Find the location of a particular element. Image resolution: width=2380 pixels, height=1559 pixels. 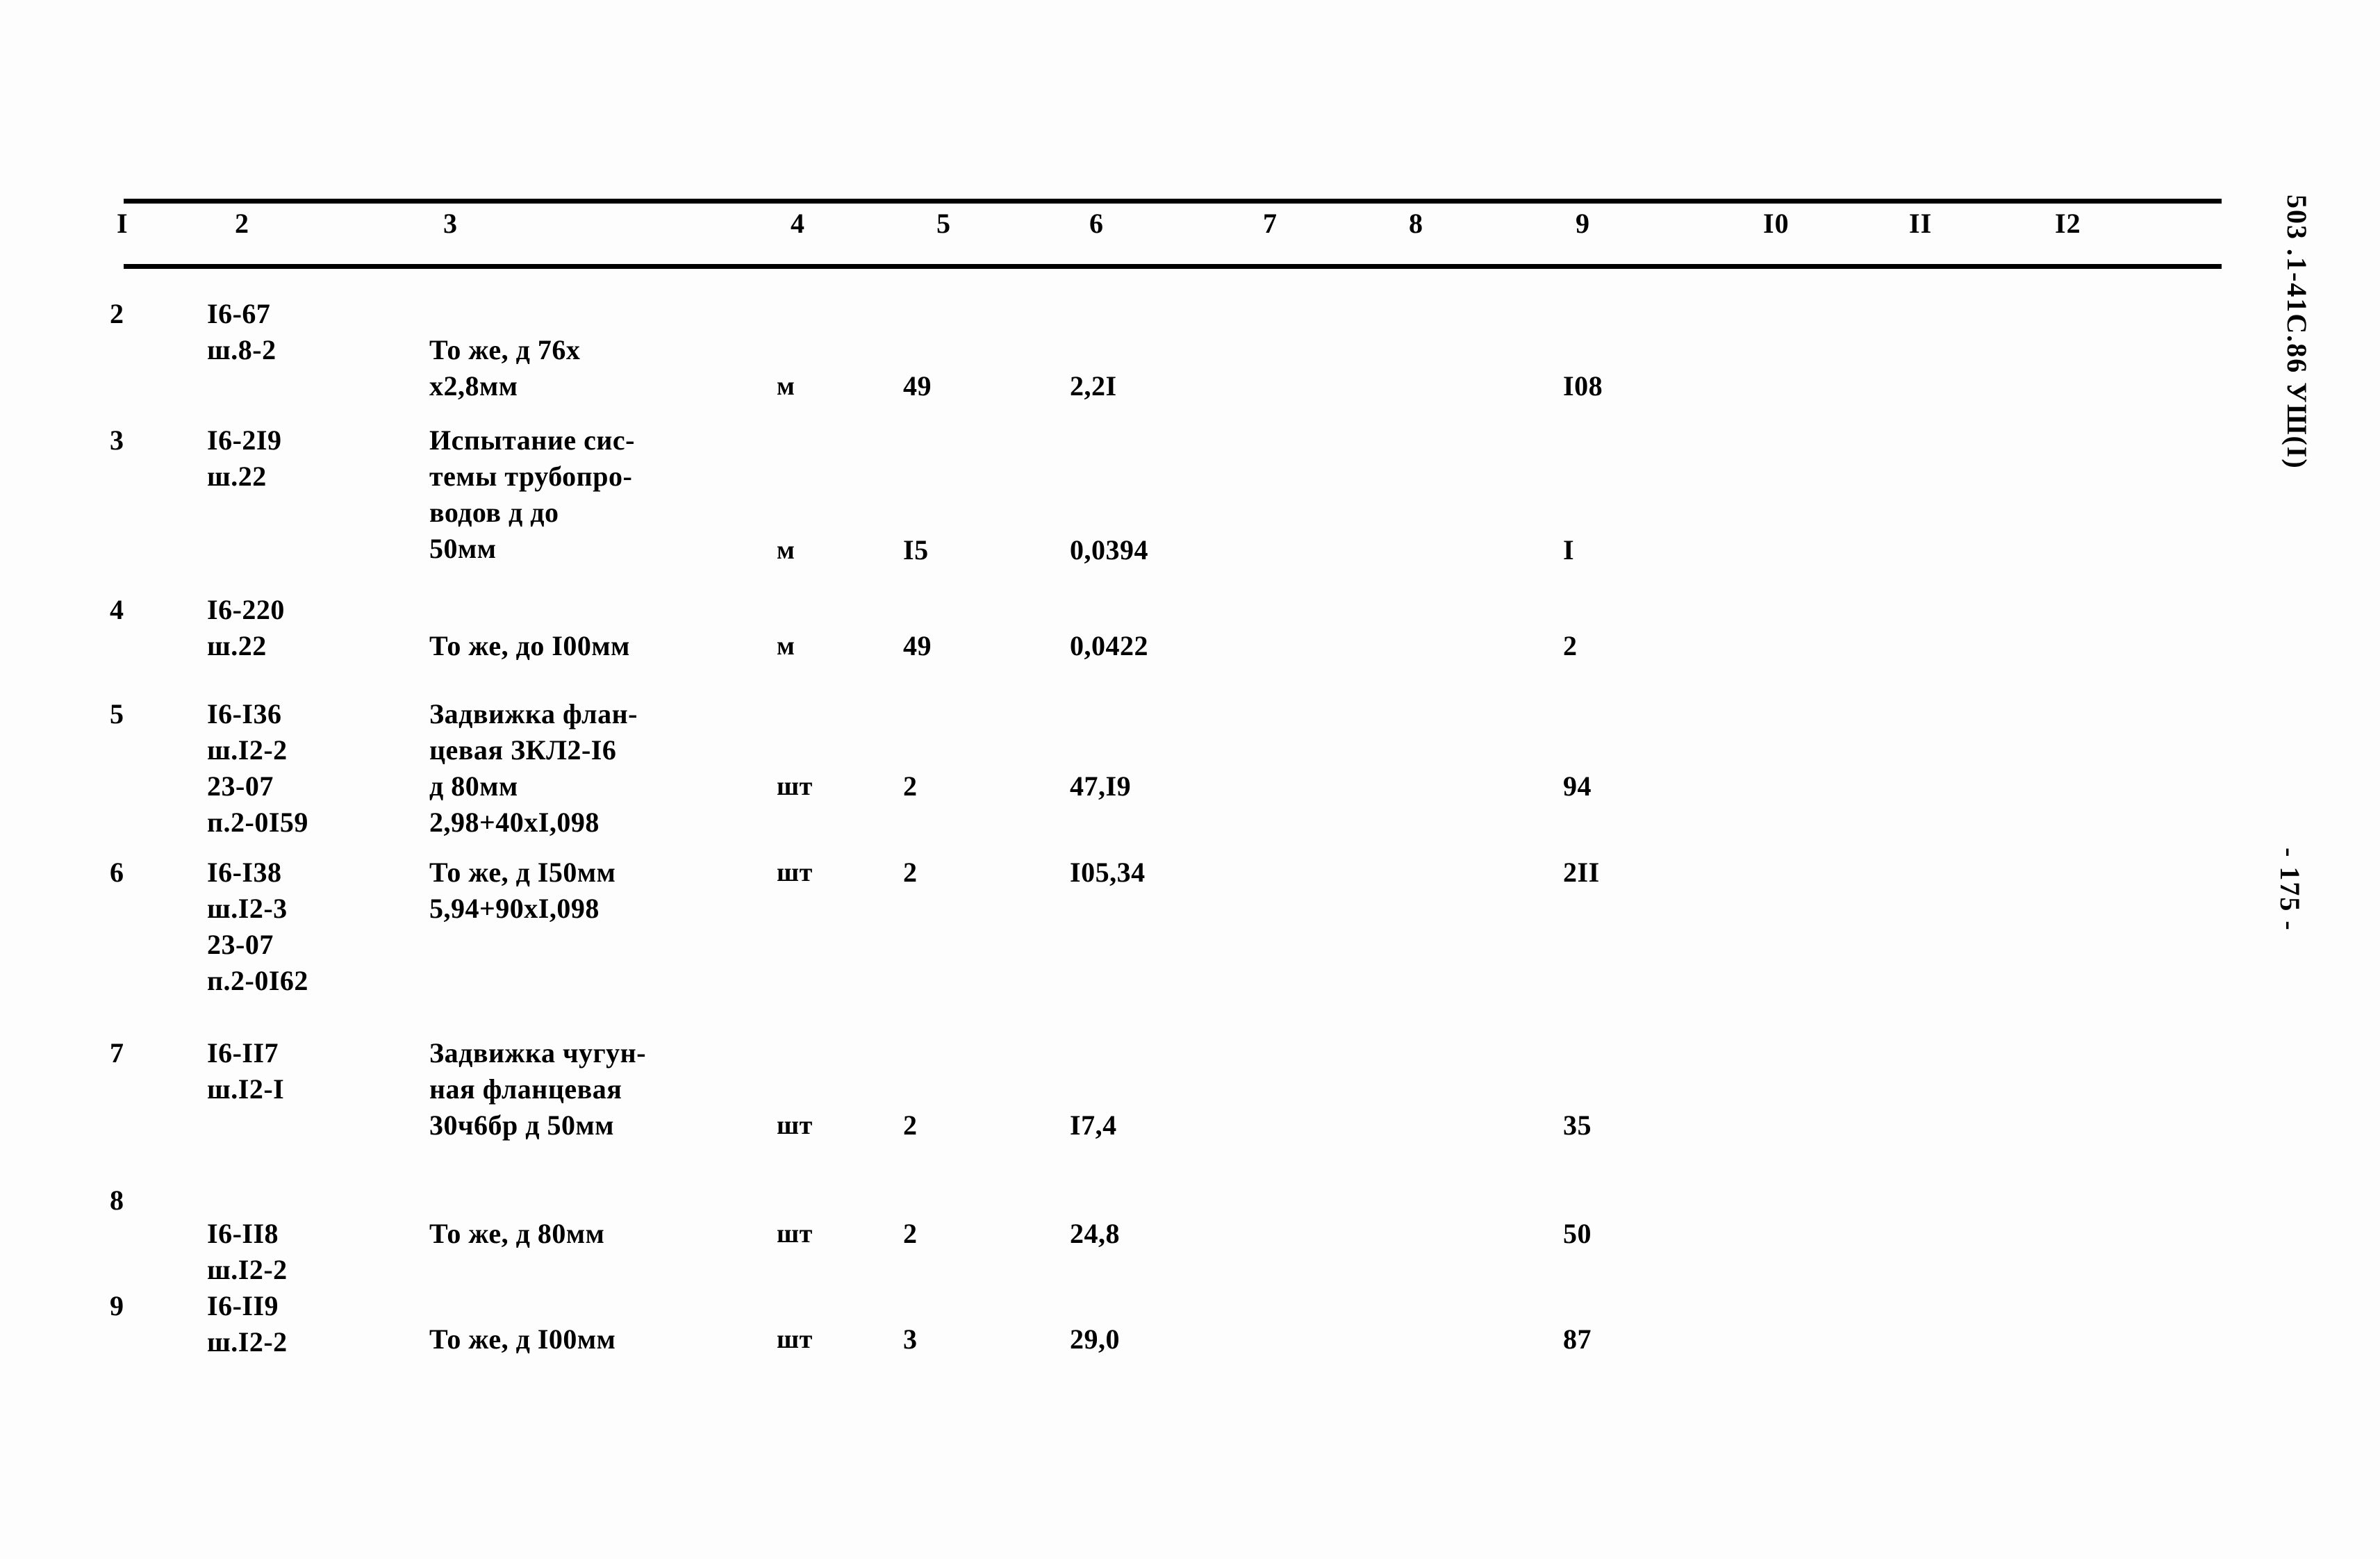

column-header-4: 4 is located at coordinates (798, 223).